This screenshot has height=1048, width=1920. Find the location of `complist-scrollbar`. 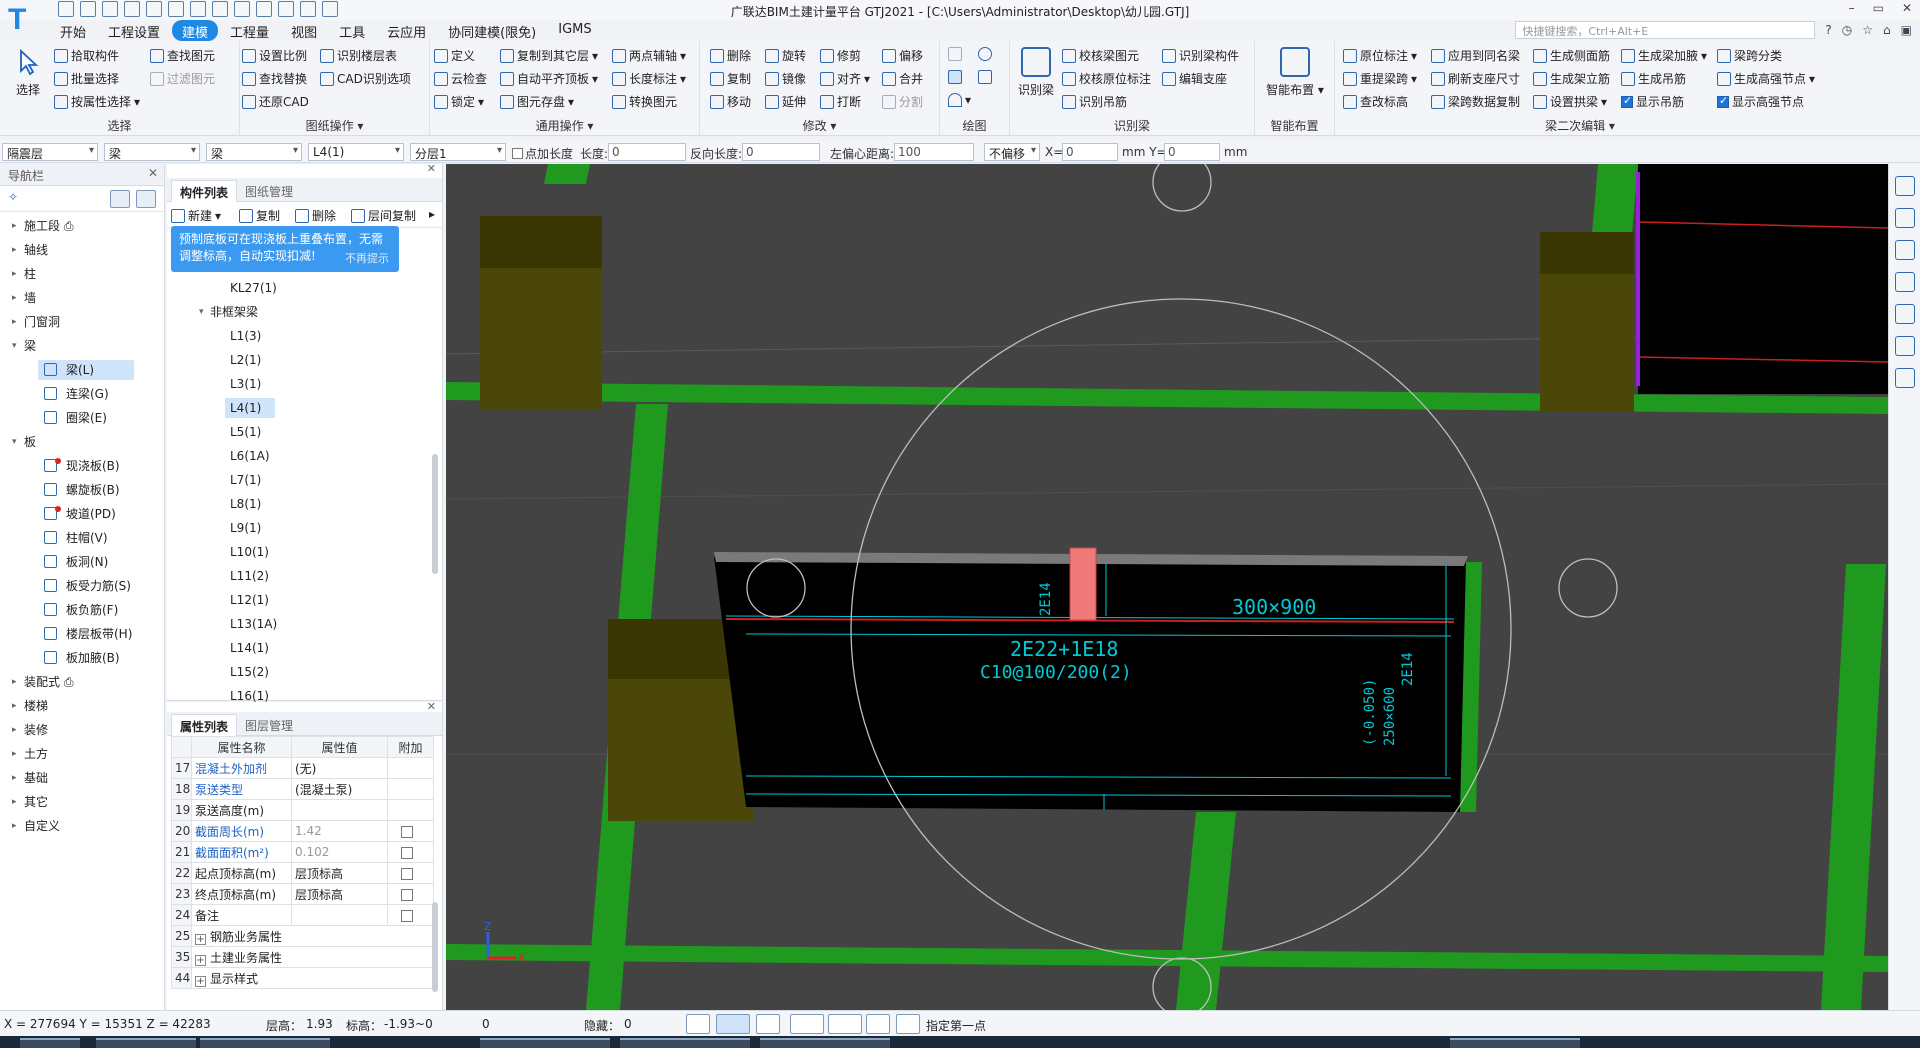

complist-scrollbar is located at coordinates (435, 514).